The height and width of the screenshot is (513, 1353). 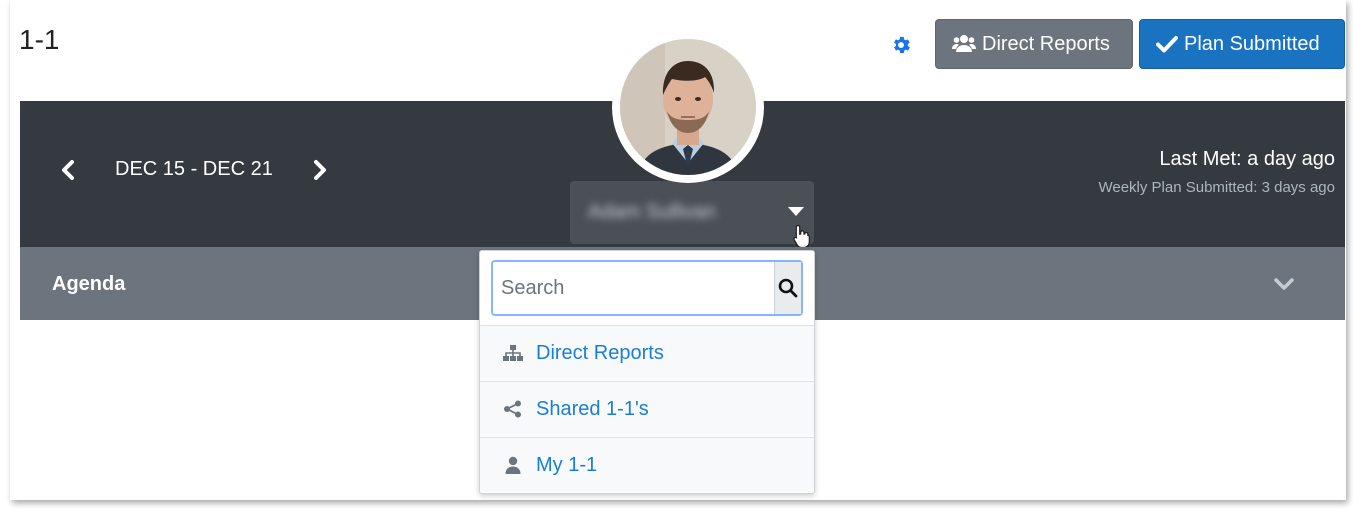 I want to click on dropdown-item-direct-reports: Direct Reports, so click(x=647, y=352).